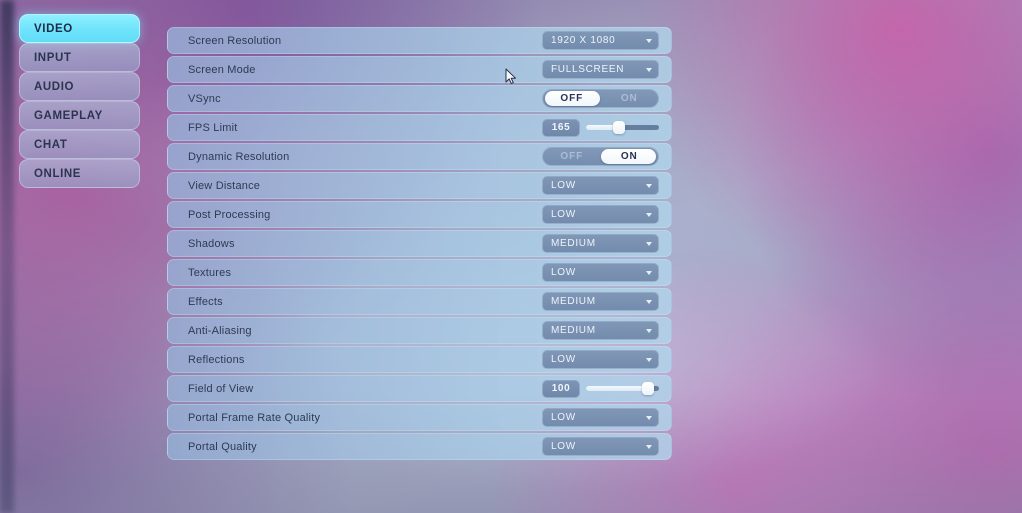 This screenshot has height=513, width=1022. I want to click on sidebar-item-gameplay: GAMEPLAY, so click(79, 115).